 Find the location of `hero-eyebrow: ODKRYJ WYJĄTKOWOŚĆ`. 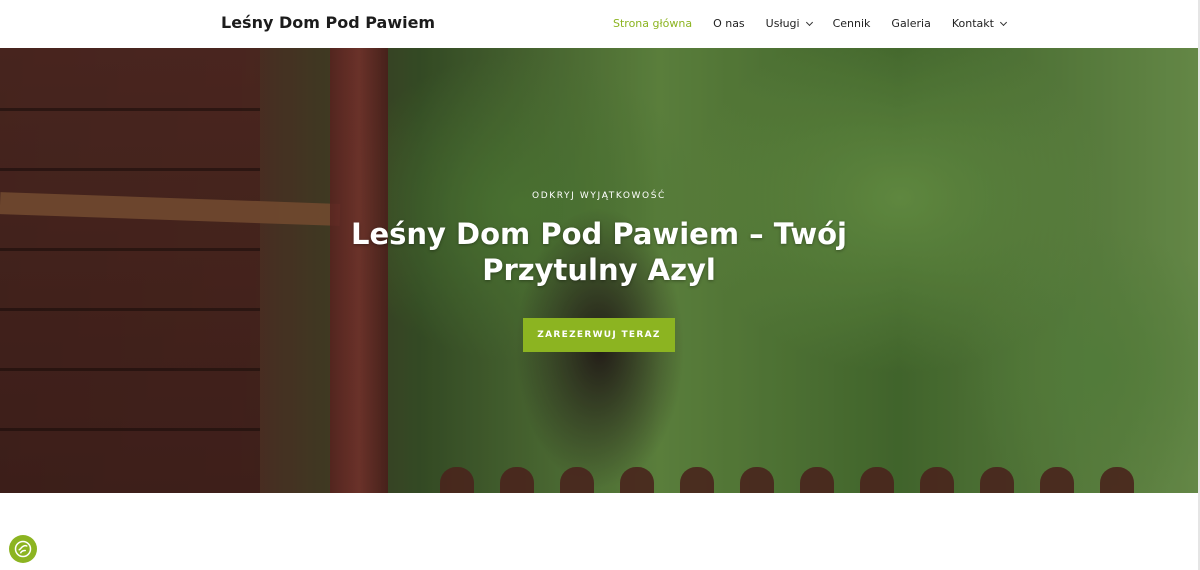

hero-eyebrow: ODKRYJ WYJĄTKOWOŚĆ is located at coordinates (599, 196).